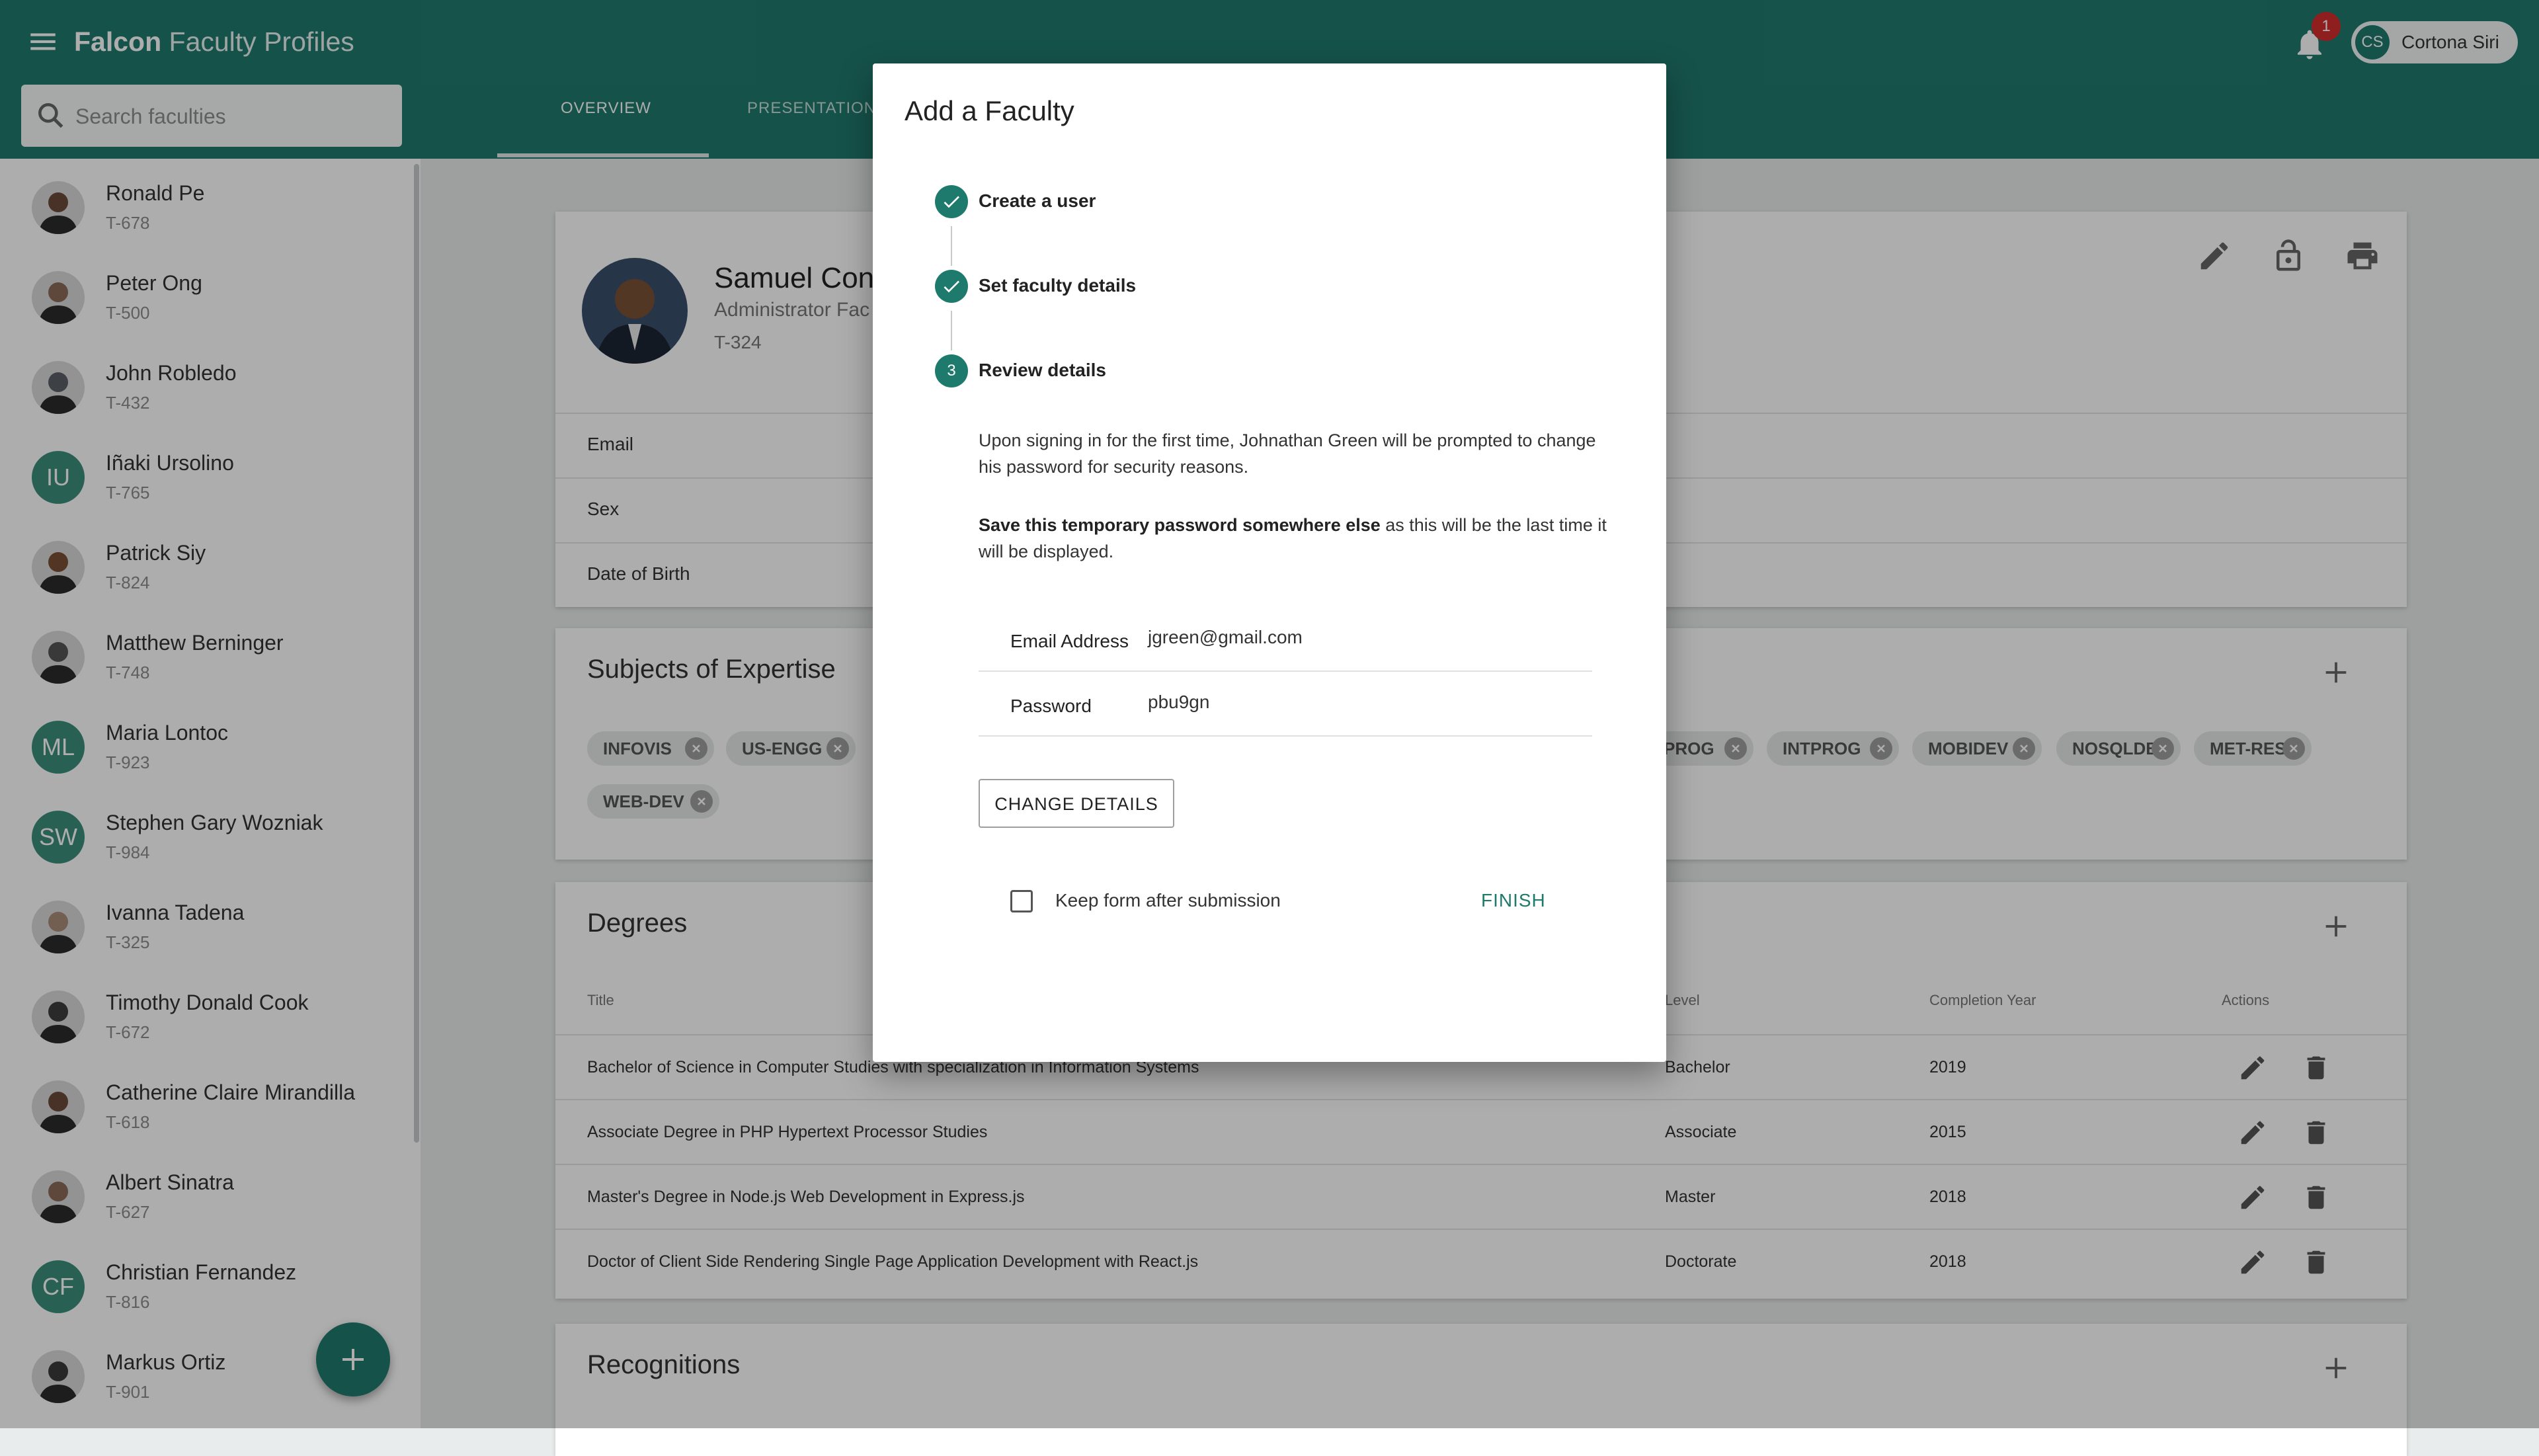 Image resolution: width=2539 pixels, height=1456 pixels. Describe the element at coordinates (1513, 900) in the screenshot. I see `finish-button: FINISH` at that location.